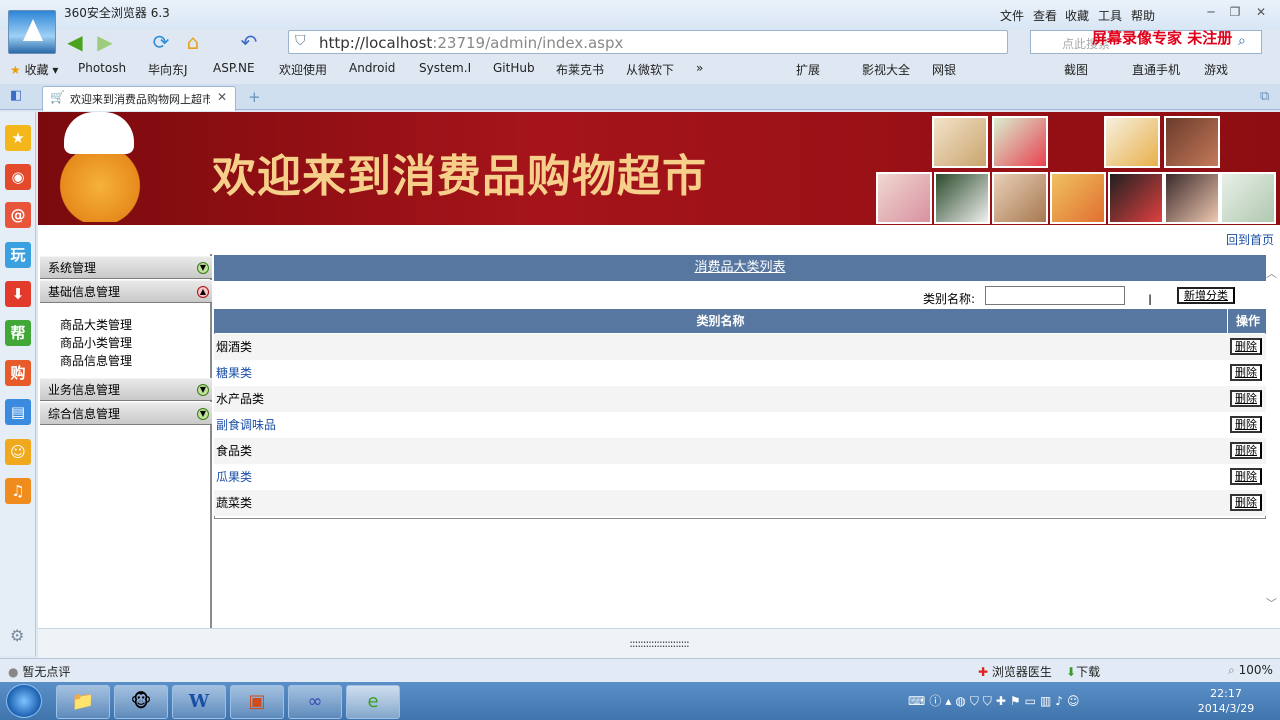  What do you see at coordinates (126, 413) in the screenshot?
I see `menu-comprehensive-info: 综合信息管理 ▼` at bounding box center [126, 413].